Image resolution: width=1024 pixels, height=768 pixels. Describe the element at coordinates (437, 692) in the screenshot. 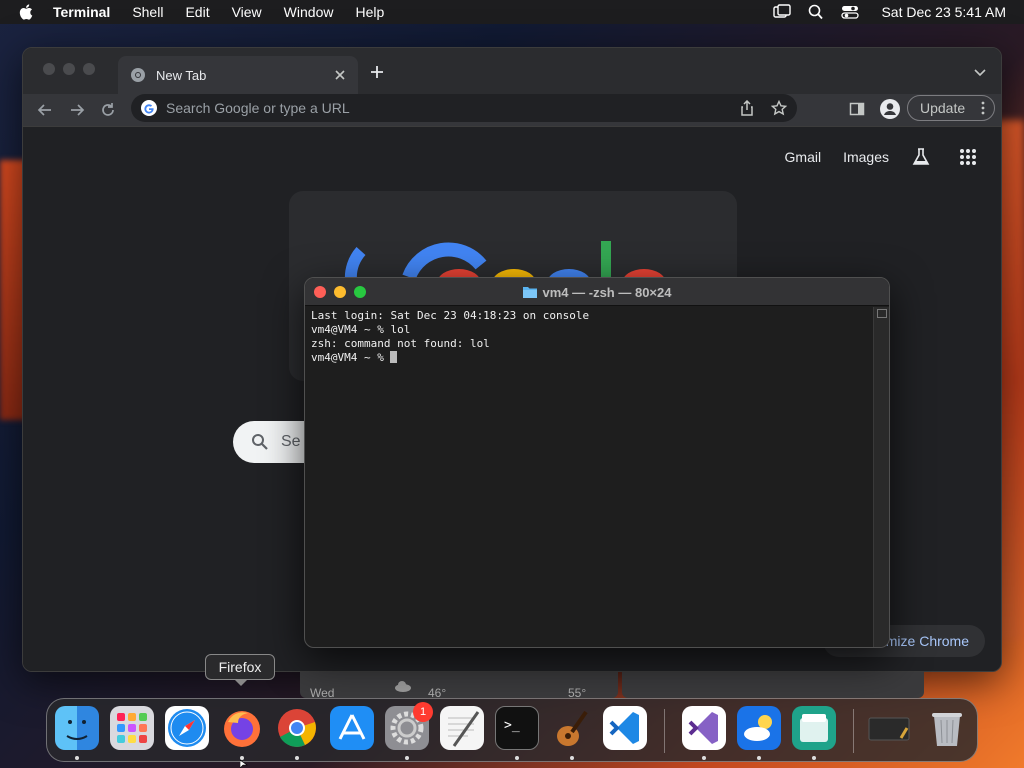

I see `weather-temp-low: 46°` at that location.